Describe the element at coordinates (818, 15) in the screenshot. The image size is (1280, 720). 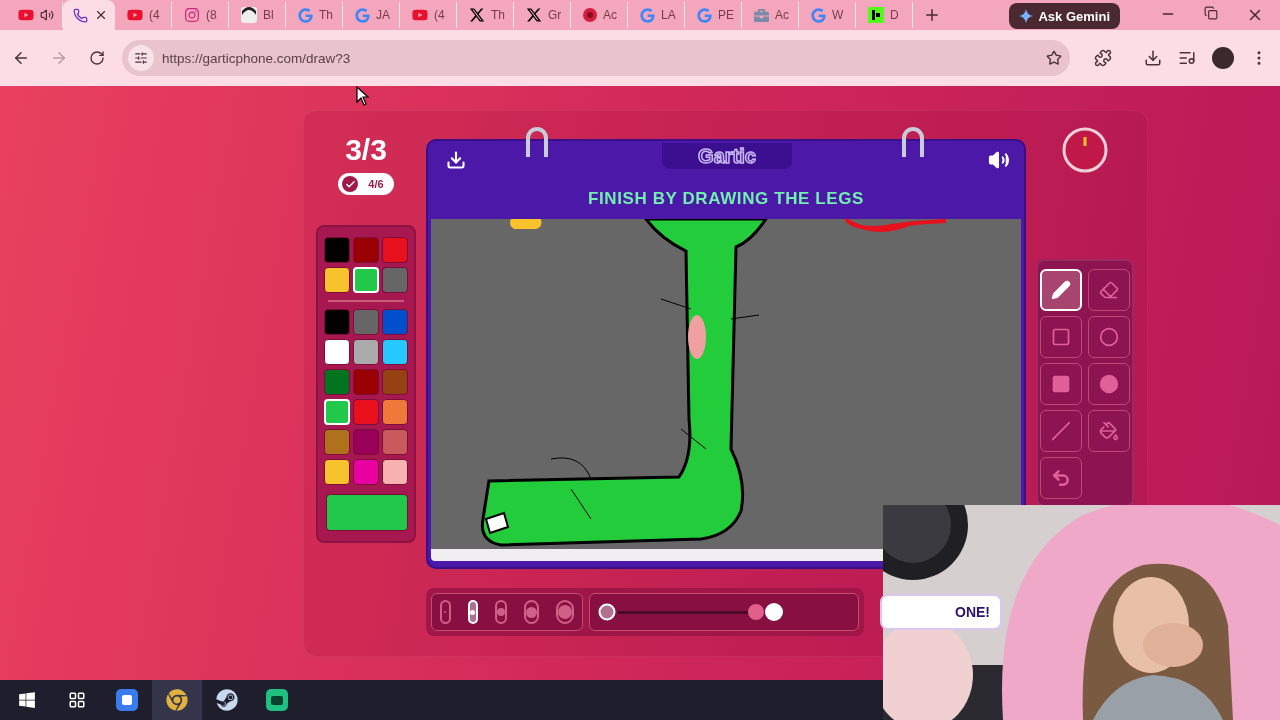
I see `g-icon` at that location.